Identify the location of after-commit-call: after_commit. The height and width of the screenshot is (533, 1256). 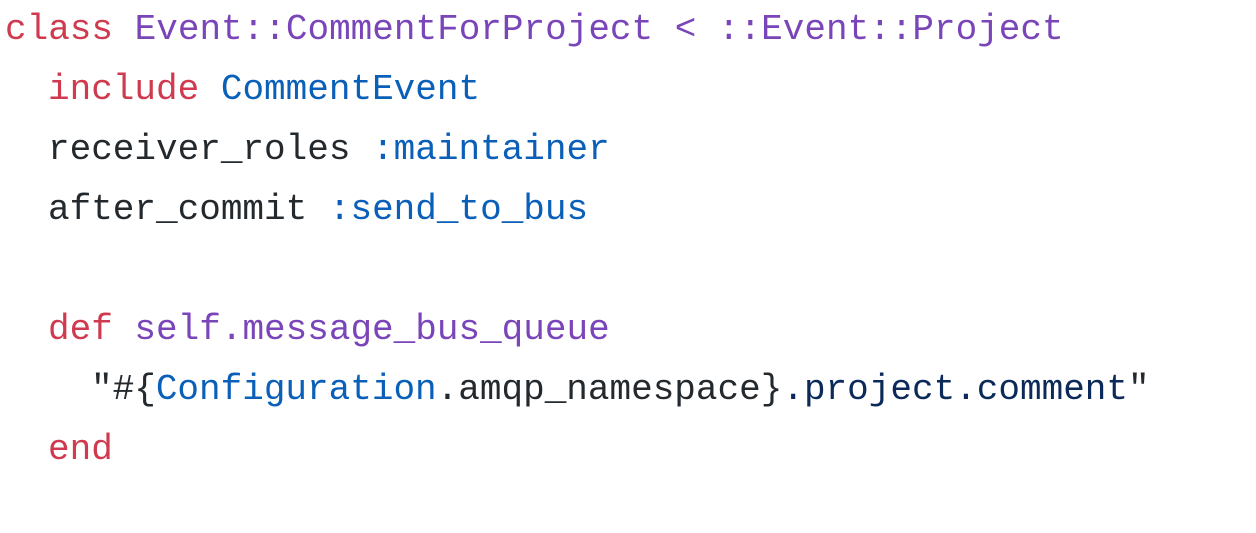
(178, 209).